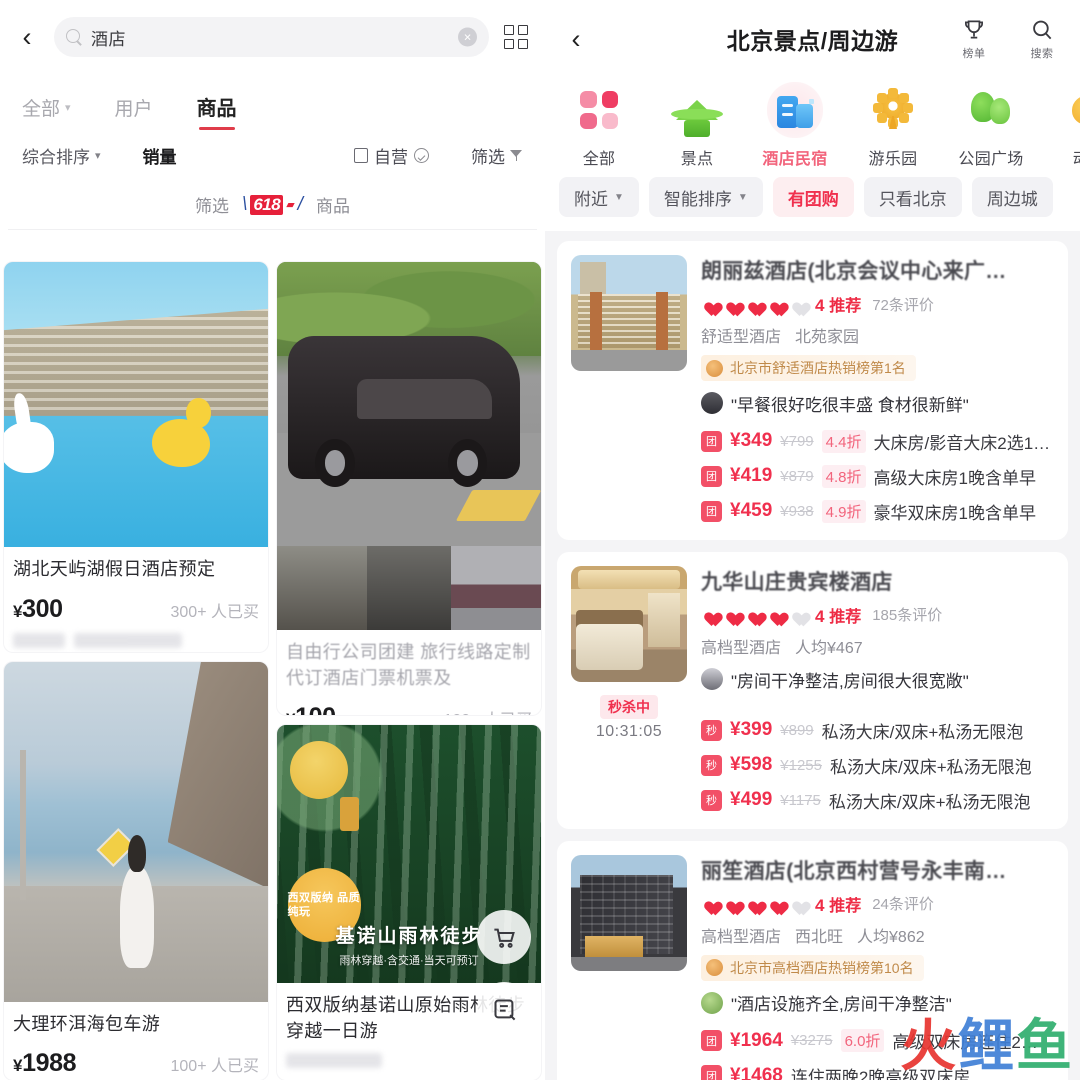 Image resolution: width=1080 pixels, height=1080 pixels. I want to click on cart-button, so click(504, 937).